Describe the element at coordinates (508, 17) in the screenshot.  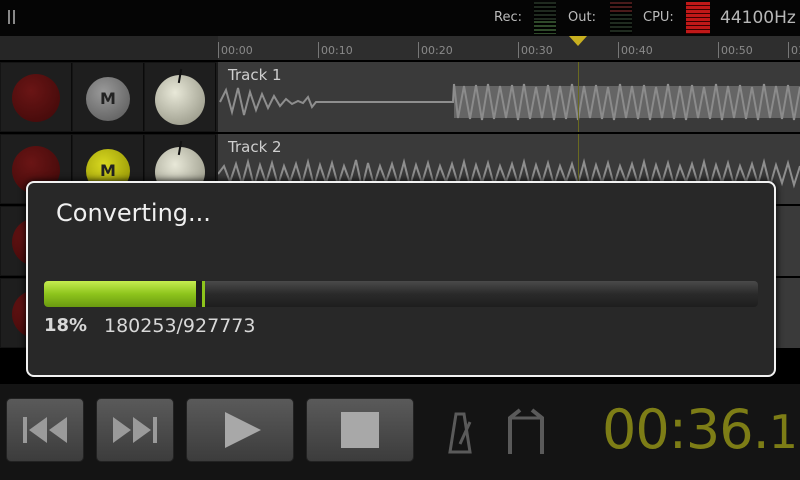
I see `rec-label: Rec:` at that location.